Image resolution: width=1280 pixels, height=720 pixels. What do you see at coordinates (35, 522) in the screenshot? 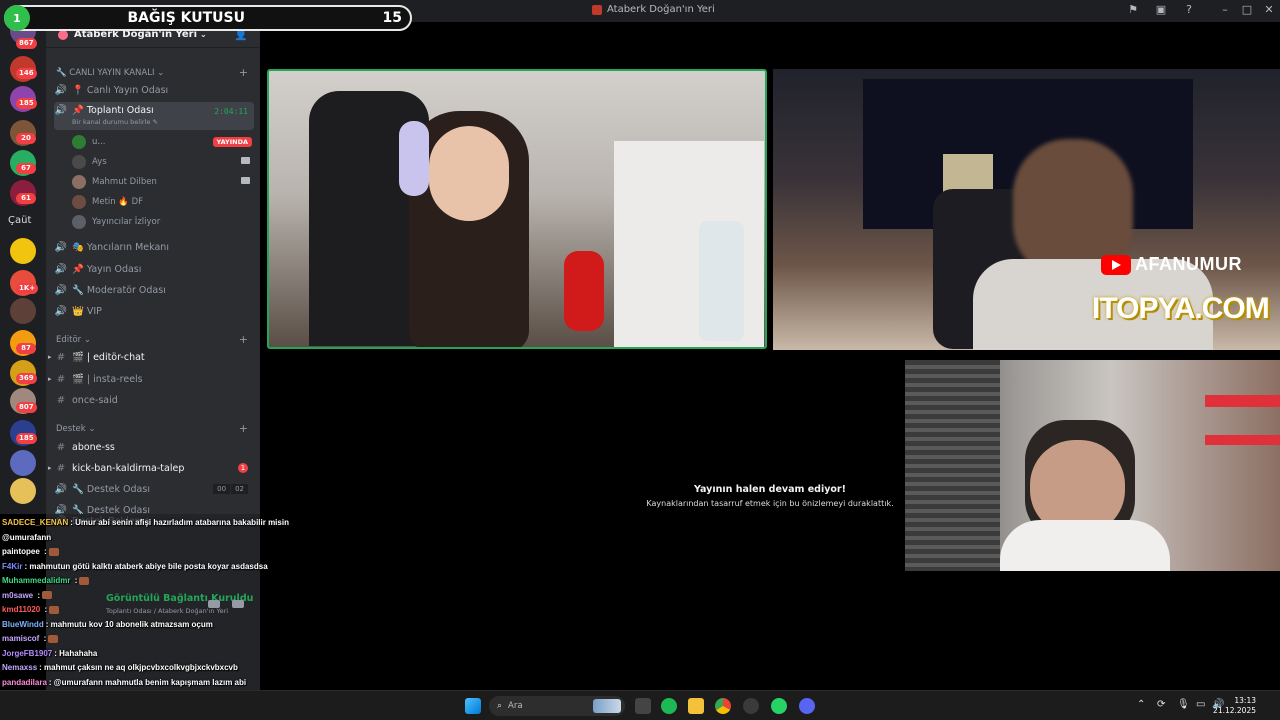
I see `chat-username: SADECE_KENAN` at bounding box center [35, 522].